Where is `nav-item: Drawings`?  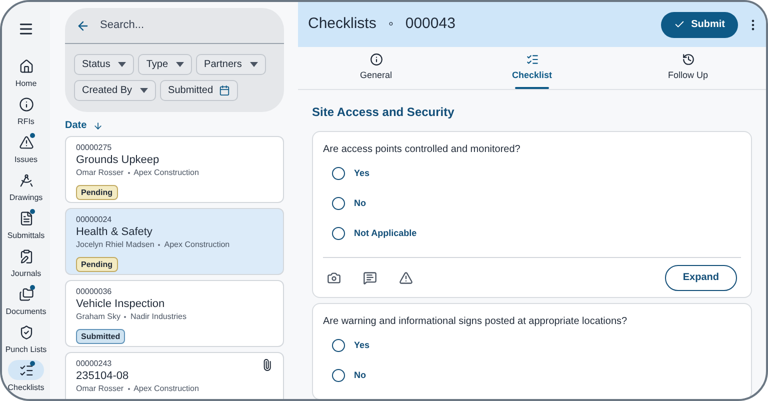
nav-item: Drawings is located at coordinates (26, 189).